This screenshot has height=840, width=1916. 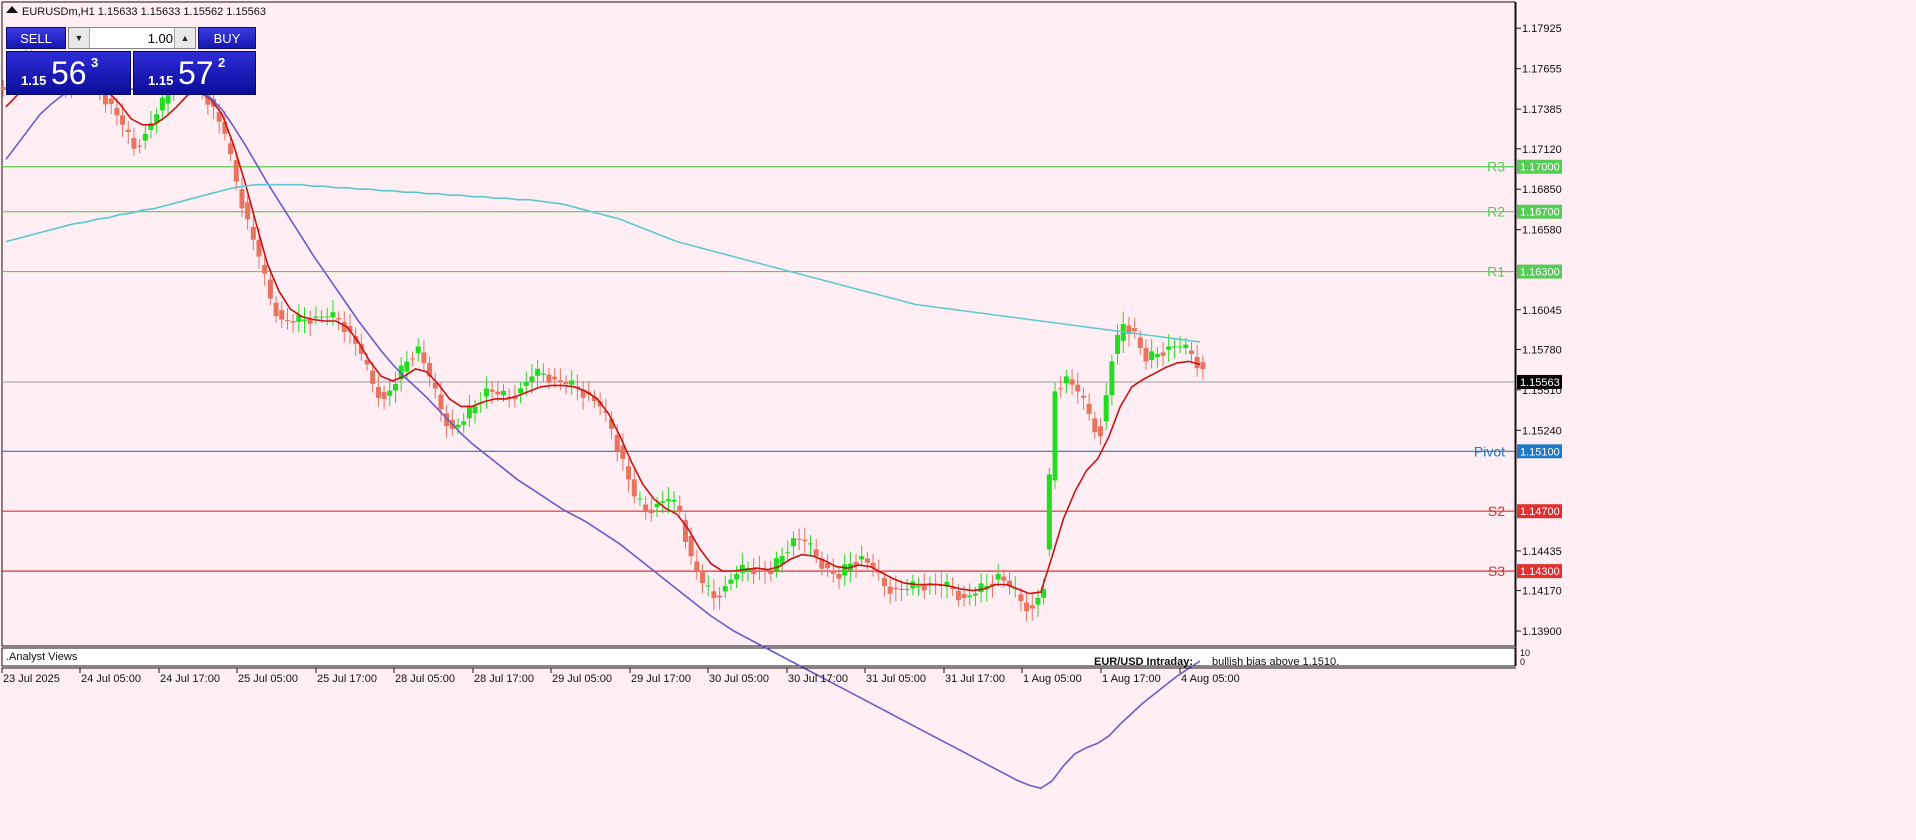 I want to click on sell-button: SELL, so click(x=36, y=38).